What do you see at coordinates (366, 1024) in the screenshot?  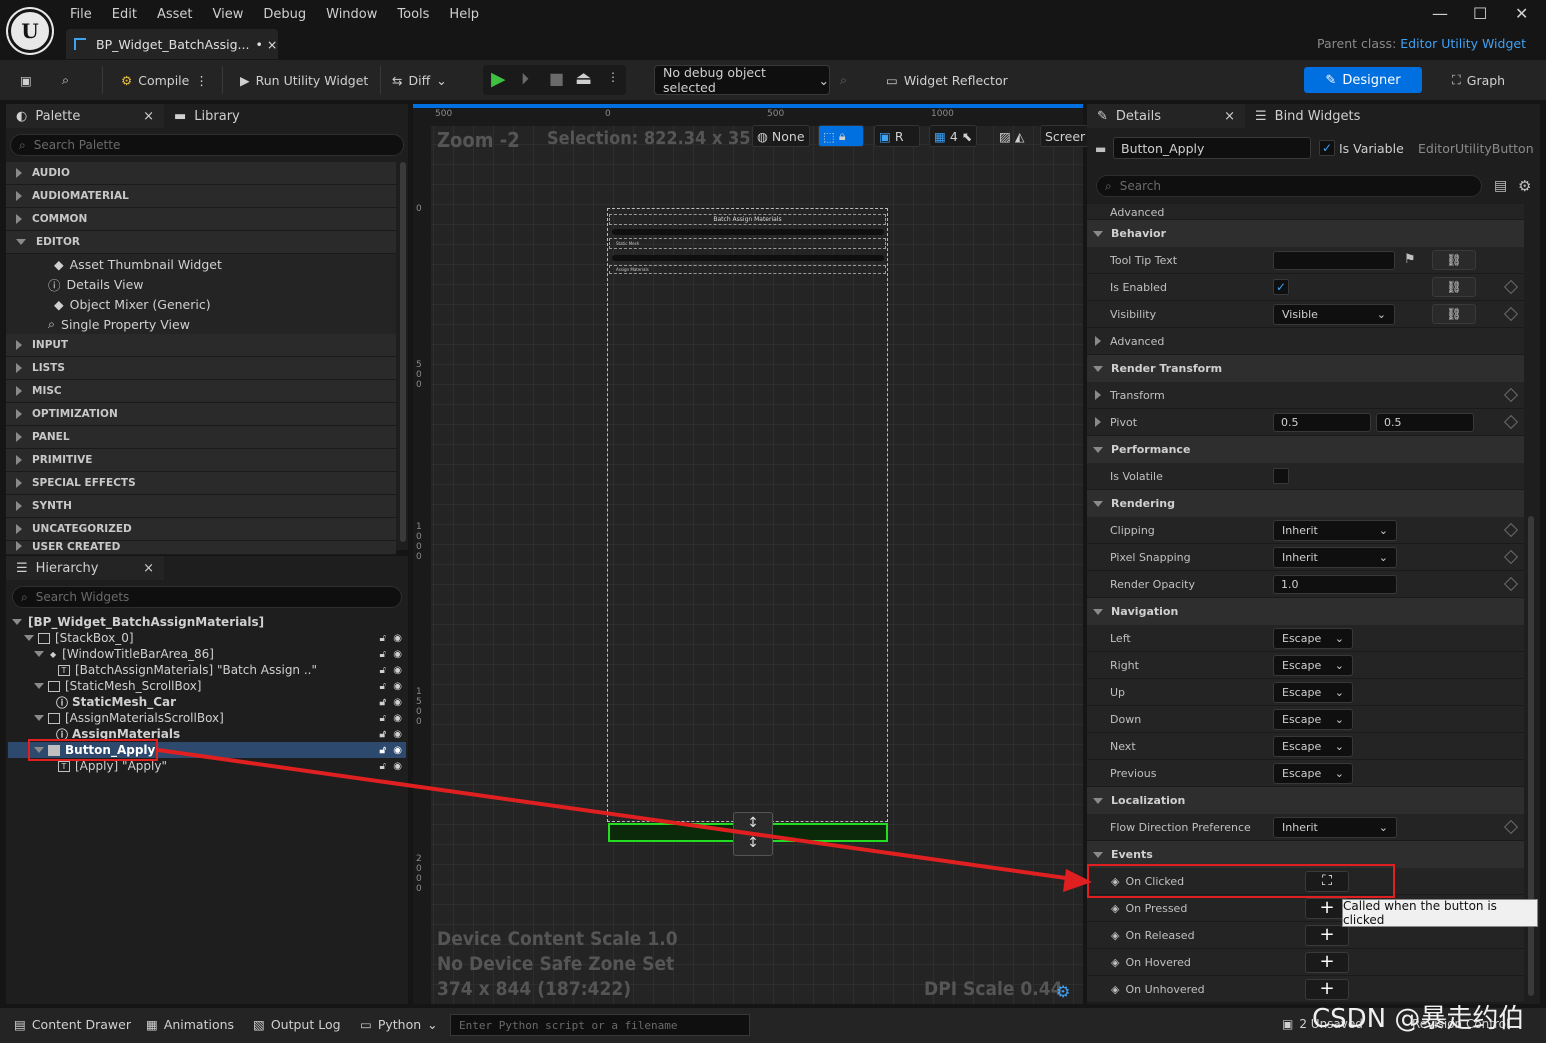 I see `console-icon: ▭` at bounding box center [366, 1024].